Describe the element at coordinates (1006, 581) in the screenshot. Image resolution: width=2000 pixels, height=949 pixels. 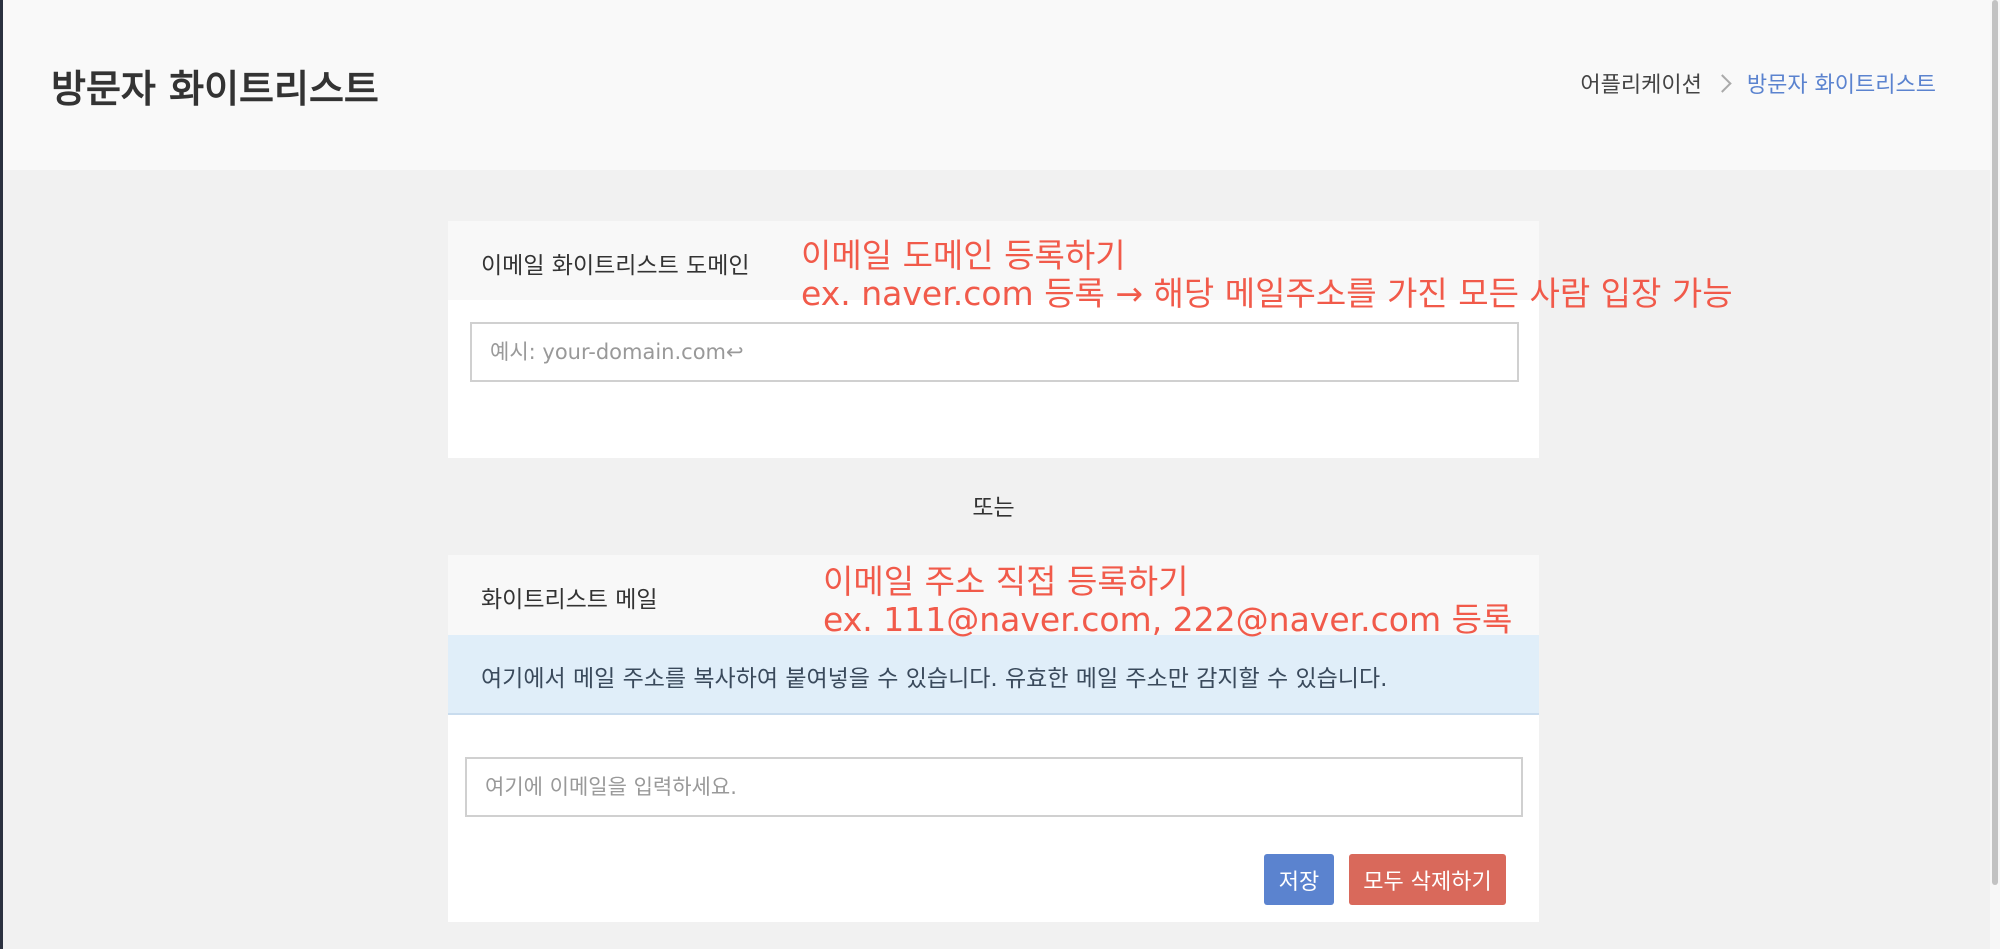
I see `annotation-email-line1: 이메일 주소 직접 등록하기` at that location.